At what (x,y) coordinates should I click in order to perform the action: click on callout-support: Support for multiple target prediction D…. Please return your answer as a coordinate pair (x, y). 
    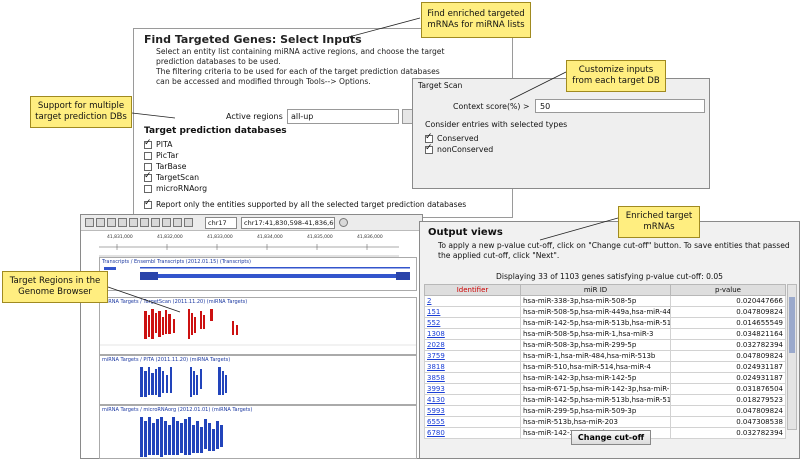
    Looking at the image, I should click on (81, 112).